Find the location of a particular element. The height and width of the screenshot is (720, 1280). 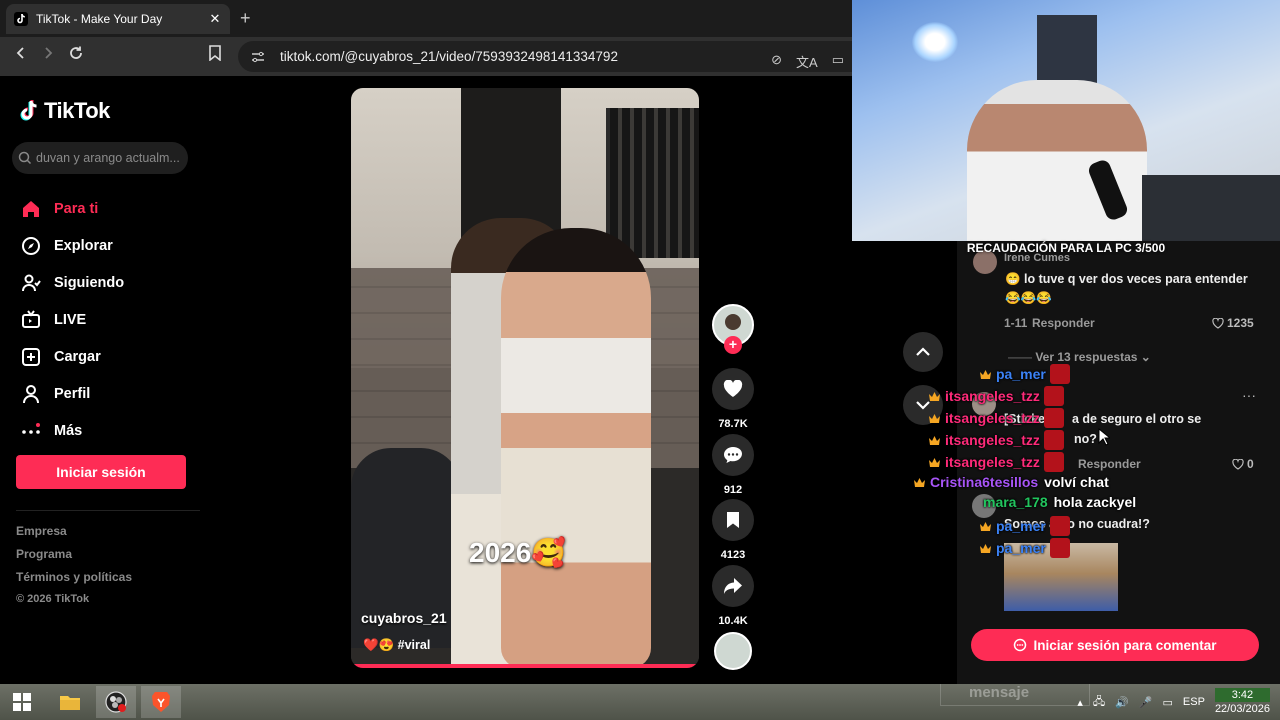

footer-copyright: © 2026 TikTok is located at coordinates (53, 599).